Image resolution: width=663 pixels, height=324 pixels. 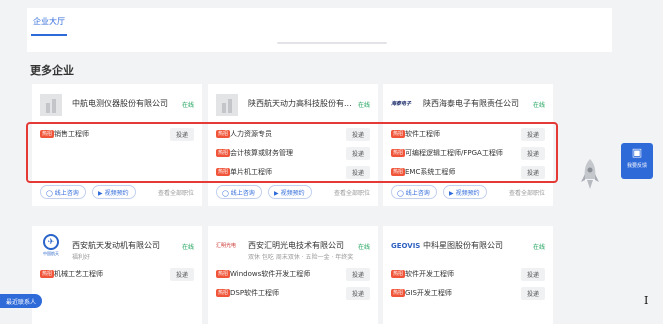 I want to click on feedback-button: ▣ 我要反馈, so click(x=637, y=161).